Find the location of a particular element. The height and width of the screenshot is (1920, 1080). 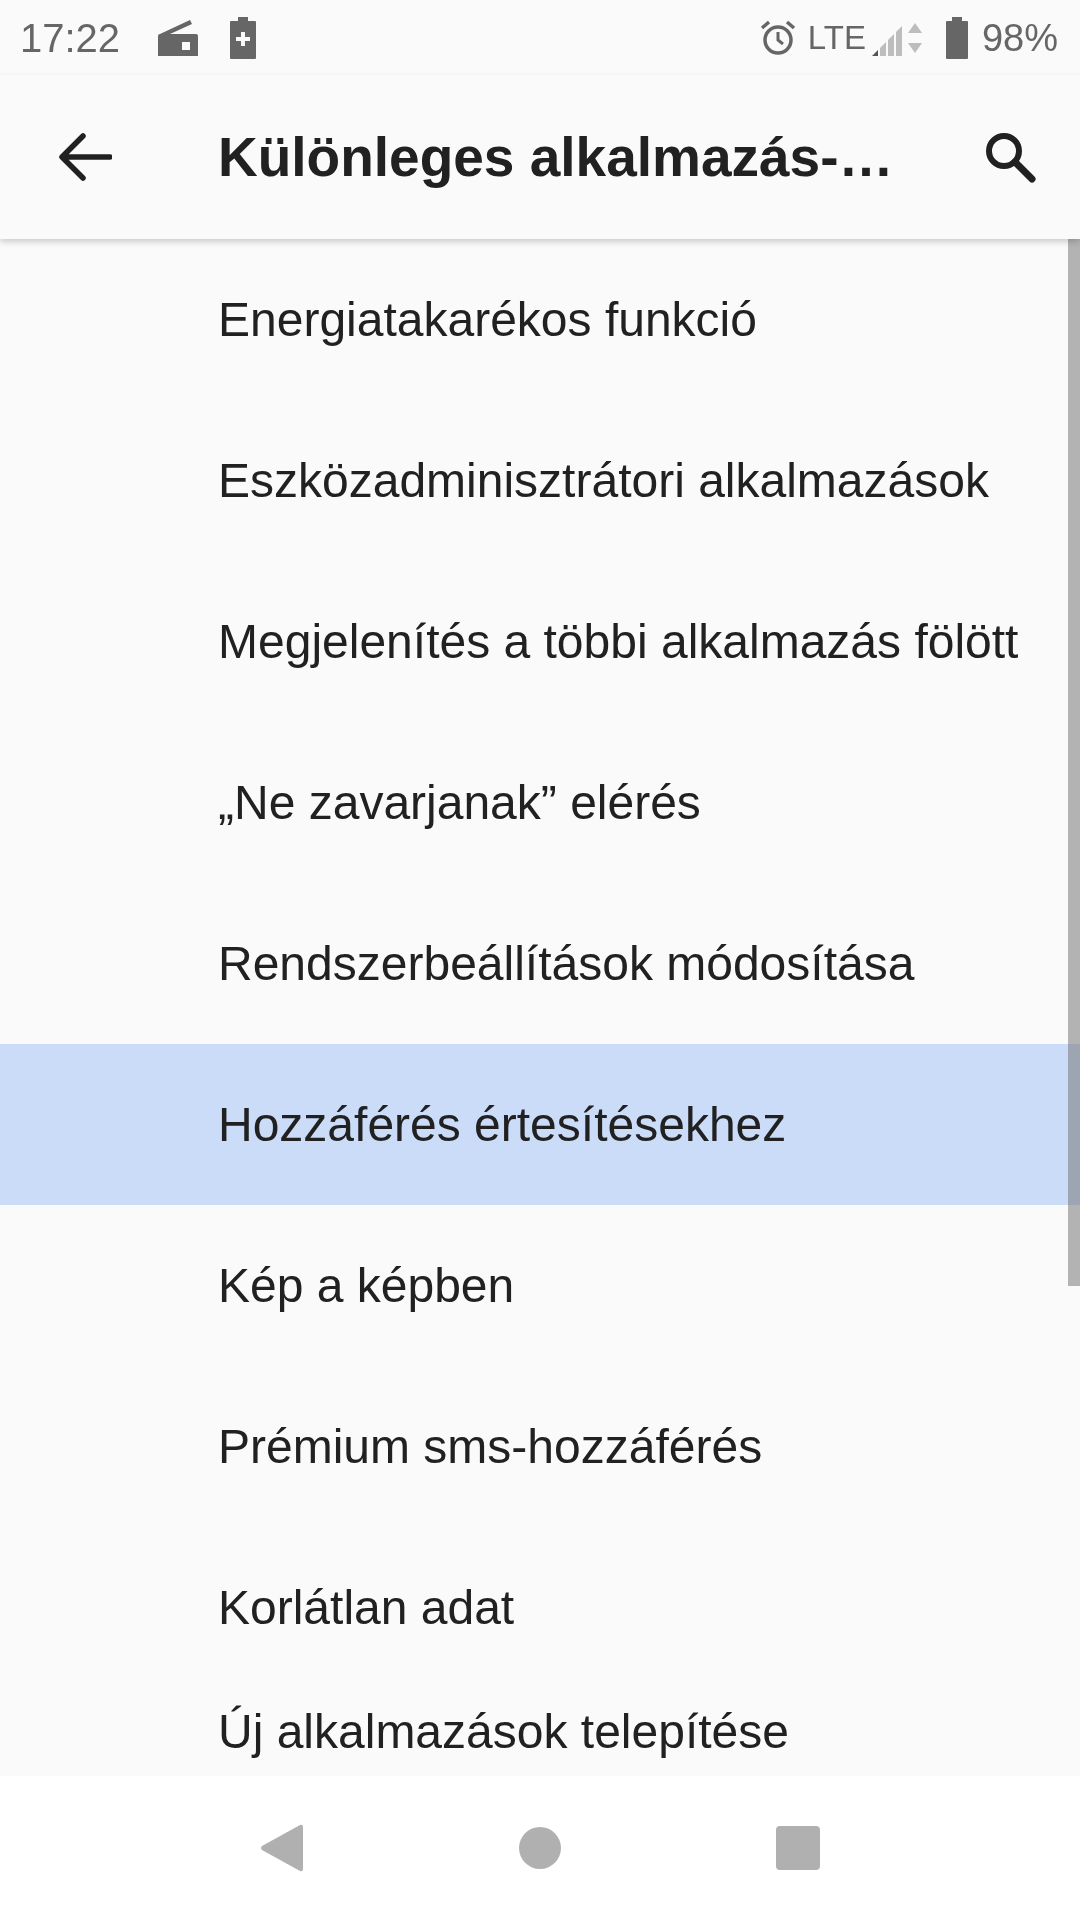

settings-list-item: Rendszerbeállítások módosítása is located at coordinates (540, 963).